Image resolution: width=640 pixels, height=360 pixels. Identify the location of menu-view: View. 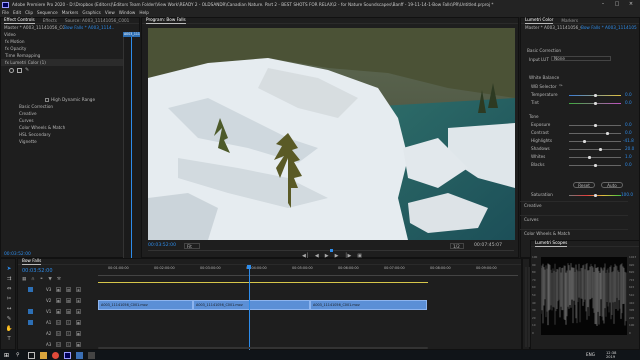
(110, 13).